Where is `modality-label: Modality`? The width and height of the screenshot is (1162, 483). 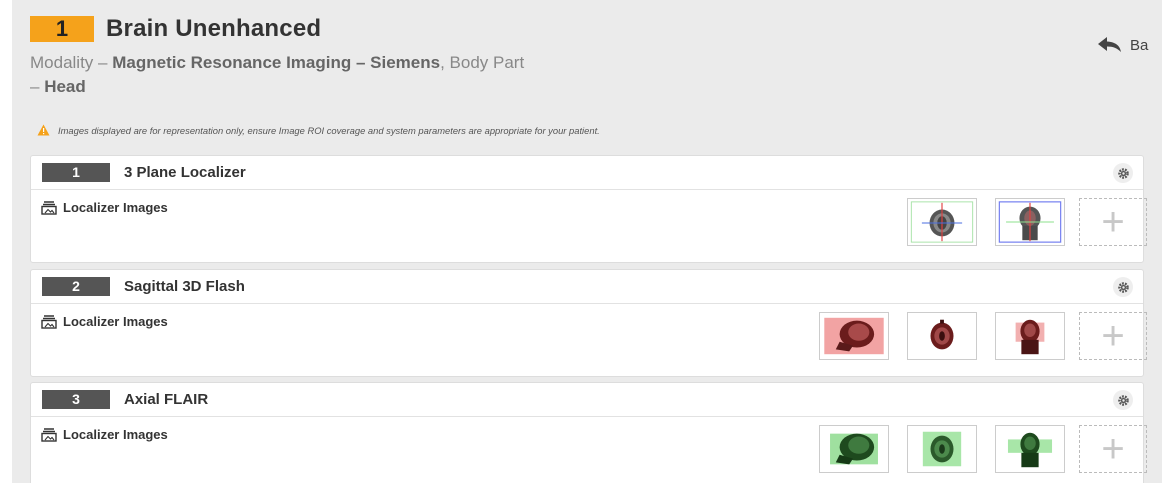 modality-label: Modality is located at coordinates (62, 62).